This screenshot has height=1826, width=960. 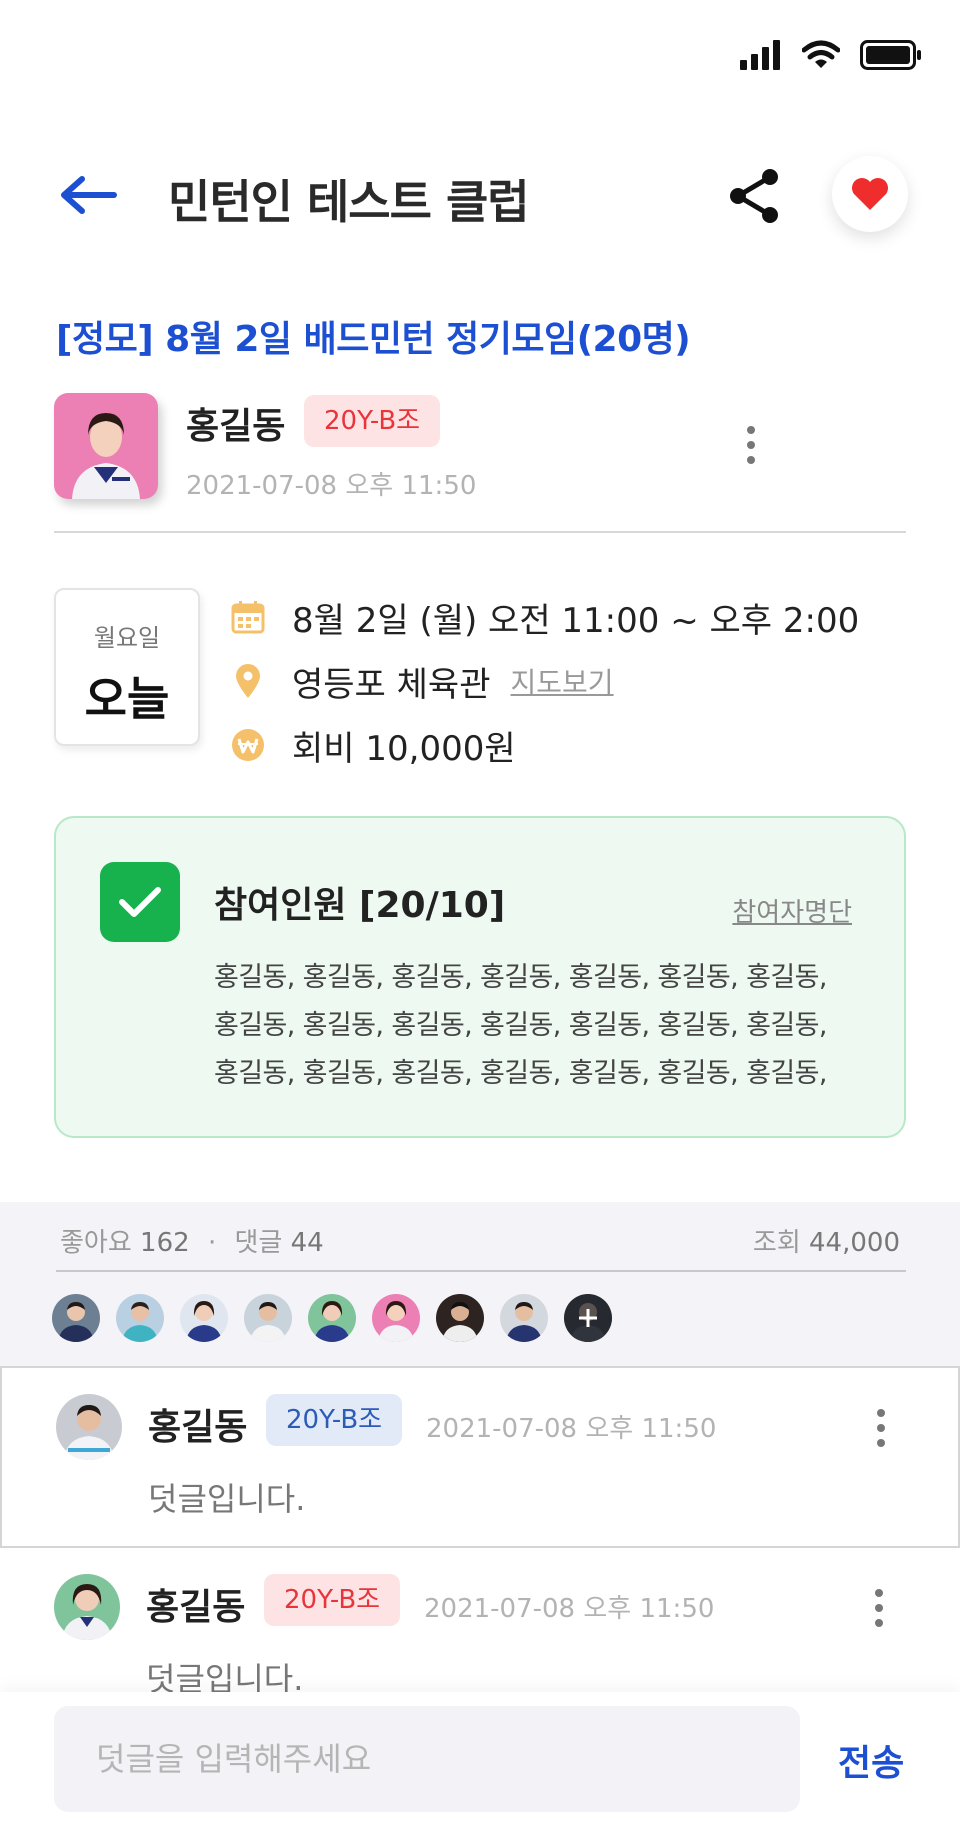 What do you see at coordinates (776, 1243) in the screenshot?
I see `views-label: 조회` at bounding box center [776, 1243].